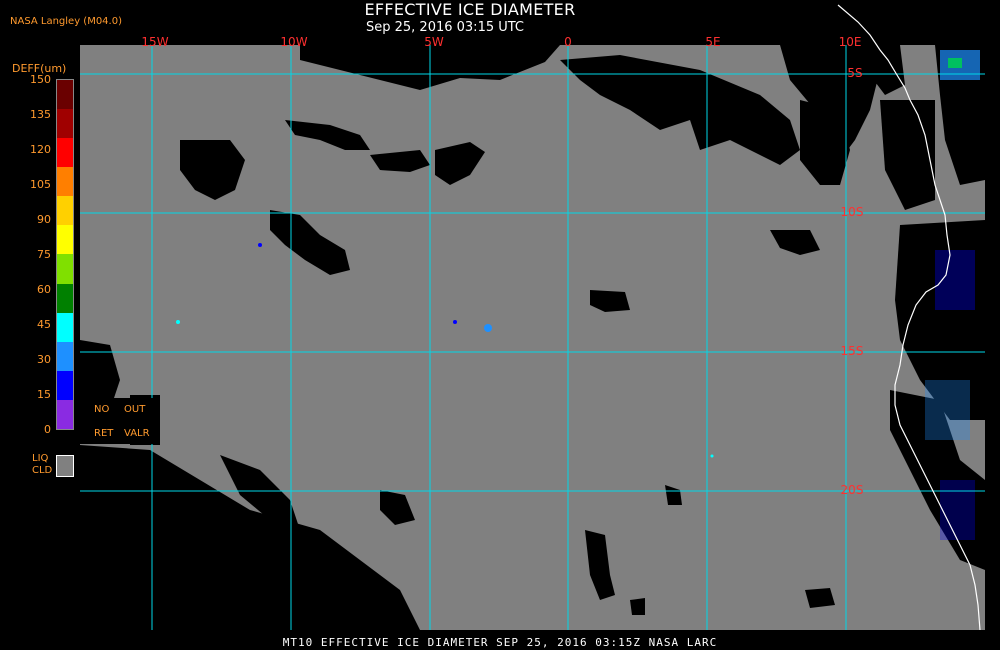 The width and height of the screenshot is (1000, 650). I want to click on legend-tick: 135, so click(40, 114).